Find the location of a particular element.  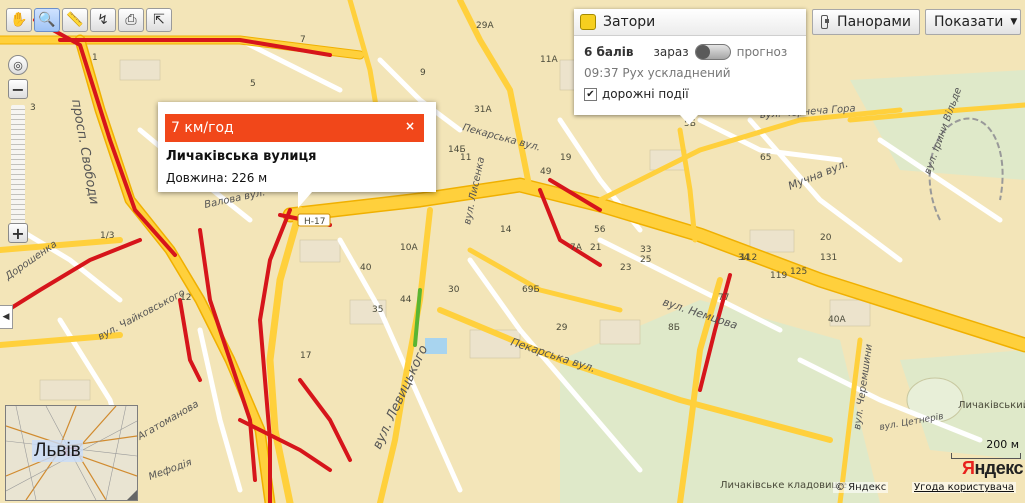

locate-button: ◎ is located at coordinates (18, 65).